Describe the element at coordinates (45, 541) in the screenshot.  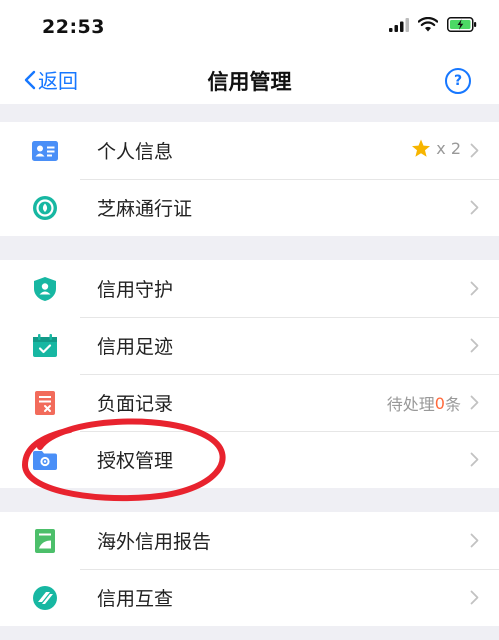
I see `report-icon` at that location.